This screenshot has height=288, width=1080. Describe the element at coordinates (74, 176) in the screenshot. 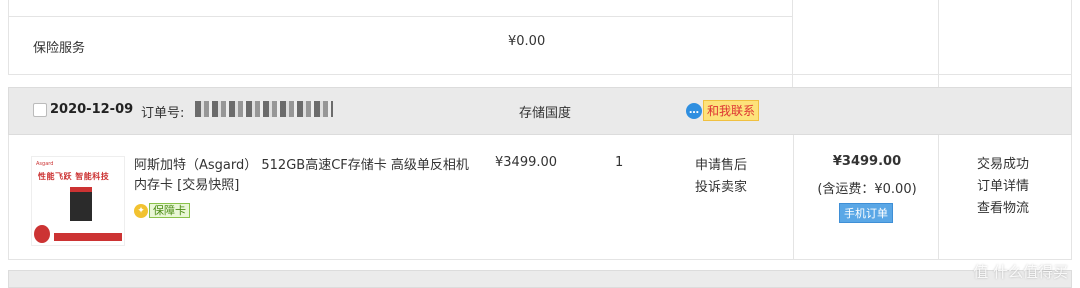

I see `product-image-title: 性能飞跃 智能科技` at that location.